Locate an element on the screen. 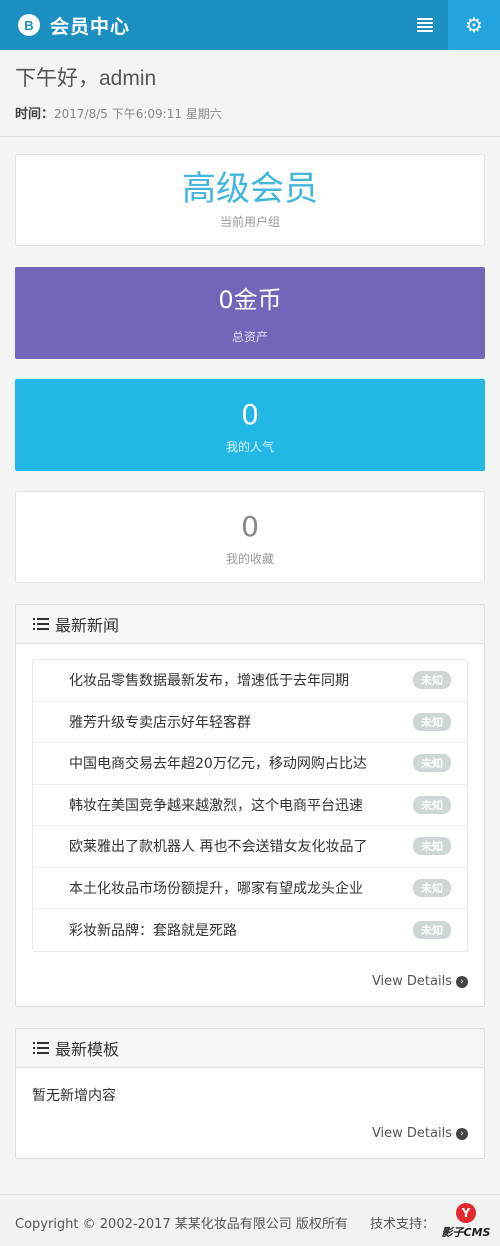 The image size is (500, 1246). news-title: 化妆品零售数据最新发布，增速低于去年同期 is located at coordinates (209, 681).